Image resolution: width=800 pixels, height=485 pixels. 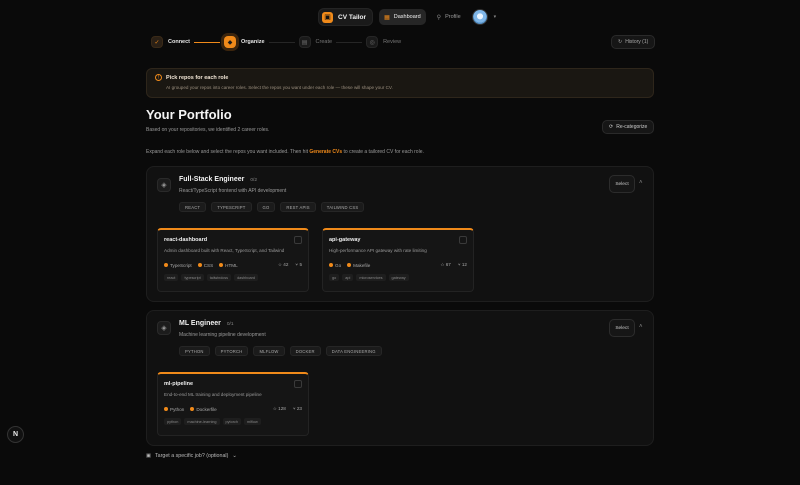 I want to click on topic-tag: api, so click(x=348, y=277).